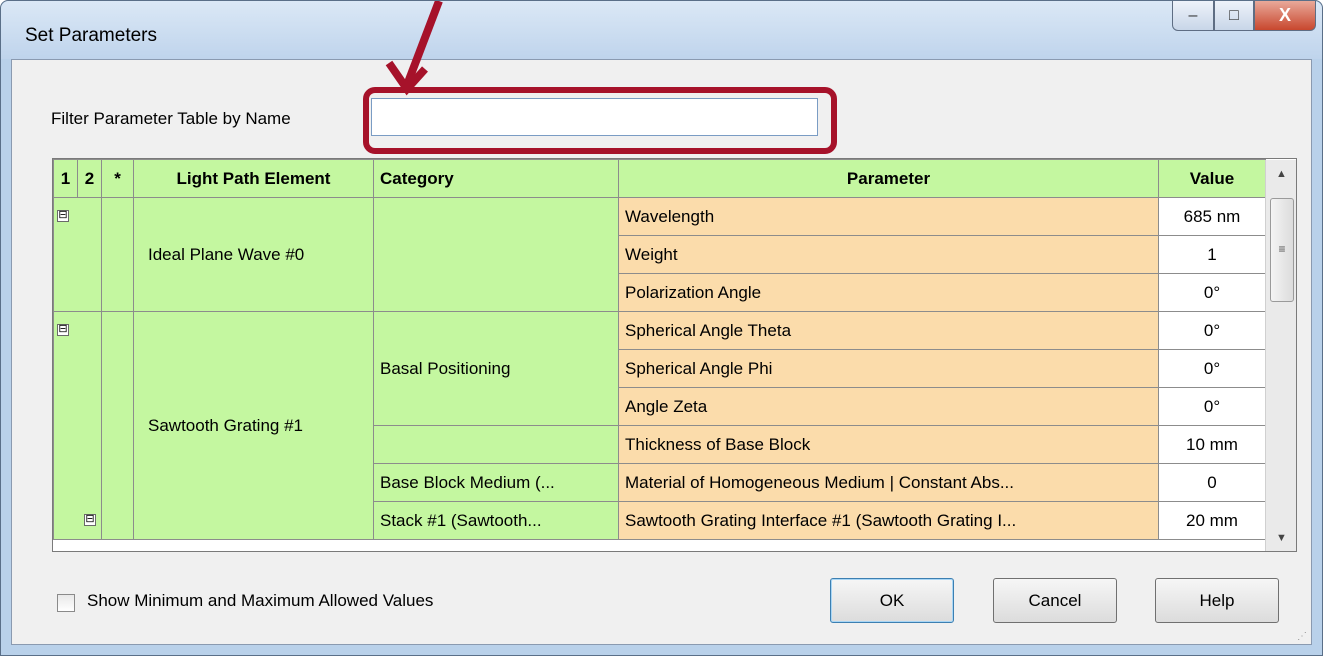 The image size is (1323, 656). I want to click on value-cell: 10 mm, so click(1212, 444).